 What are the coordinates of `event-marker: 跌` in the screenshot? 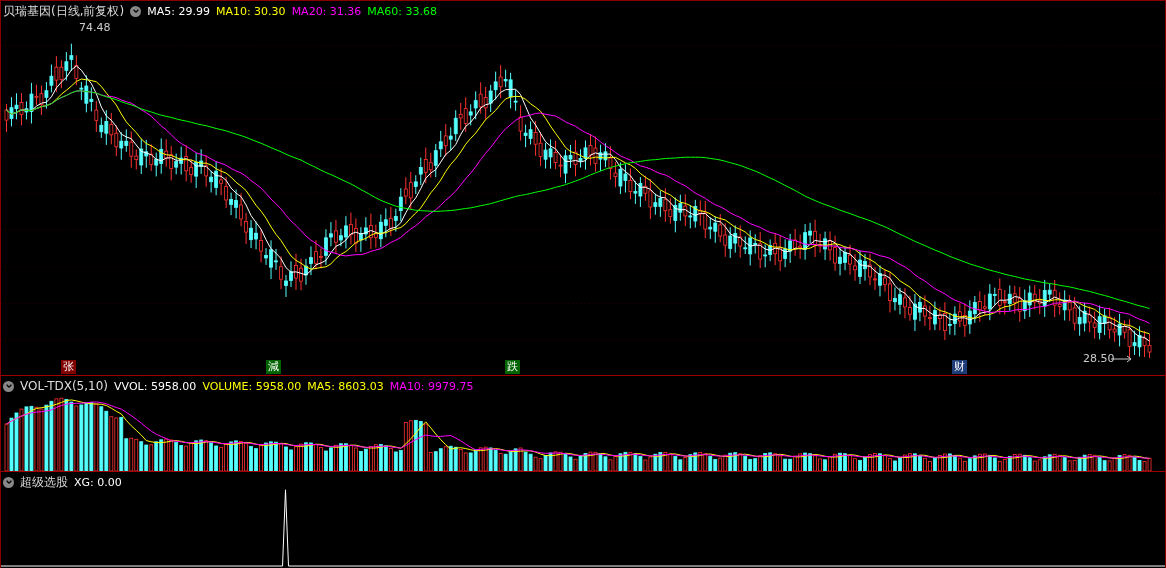 It's located at (512, 367).